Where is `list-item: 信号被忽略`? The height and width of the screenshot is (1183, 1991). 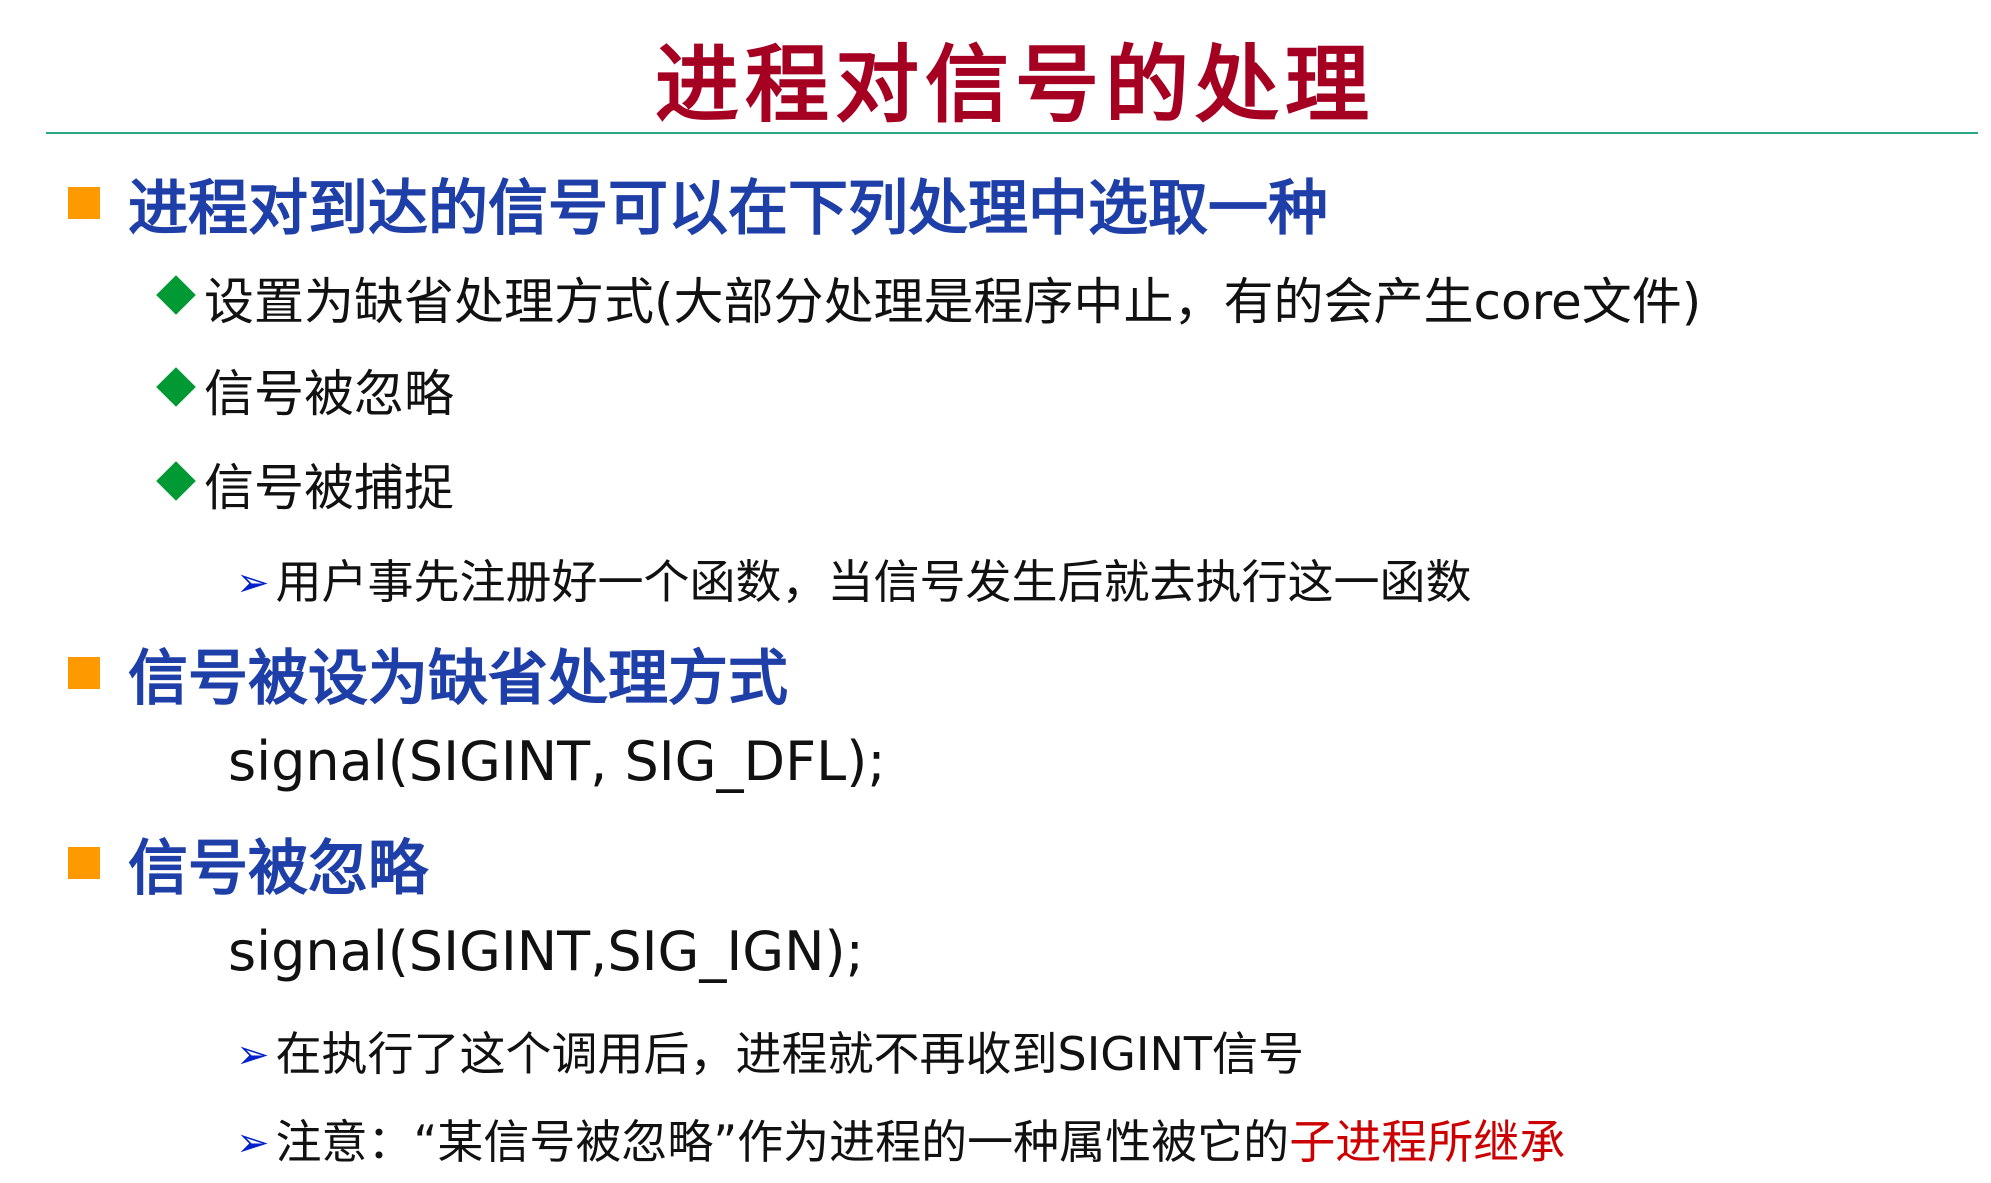
list-item: 信号被忽略 is located at coordinates (302, 390).